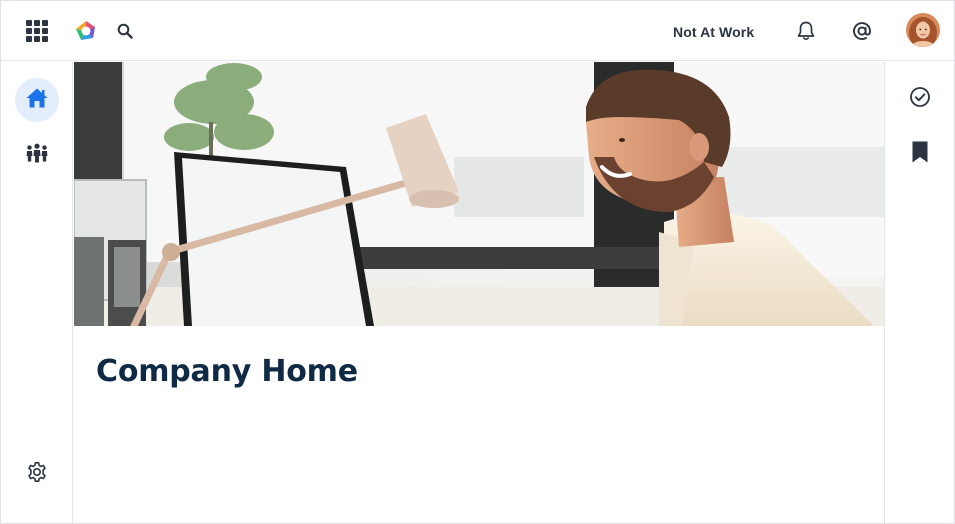  I want to click on avatar, so click(923, 30).